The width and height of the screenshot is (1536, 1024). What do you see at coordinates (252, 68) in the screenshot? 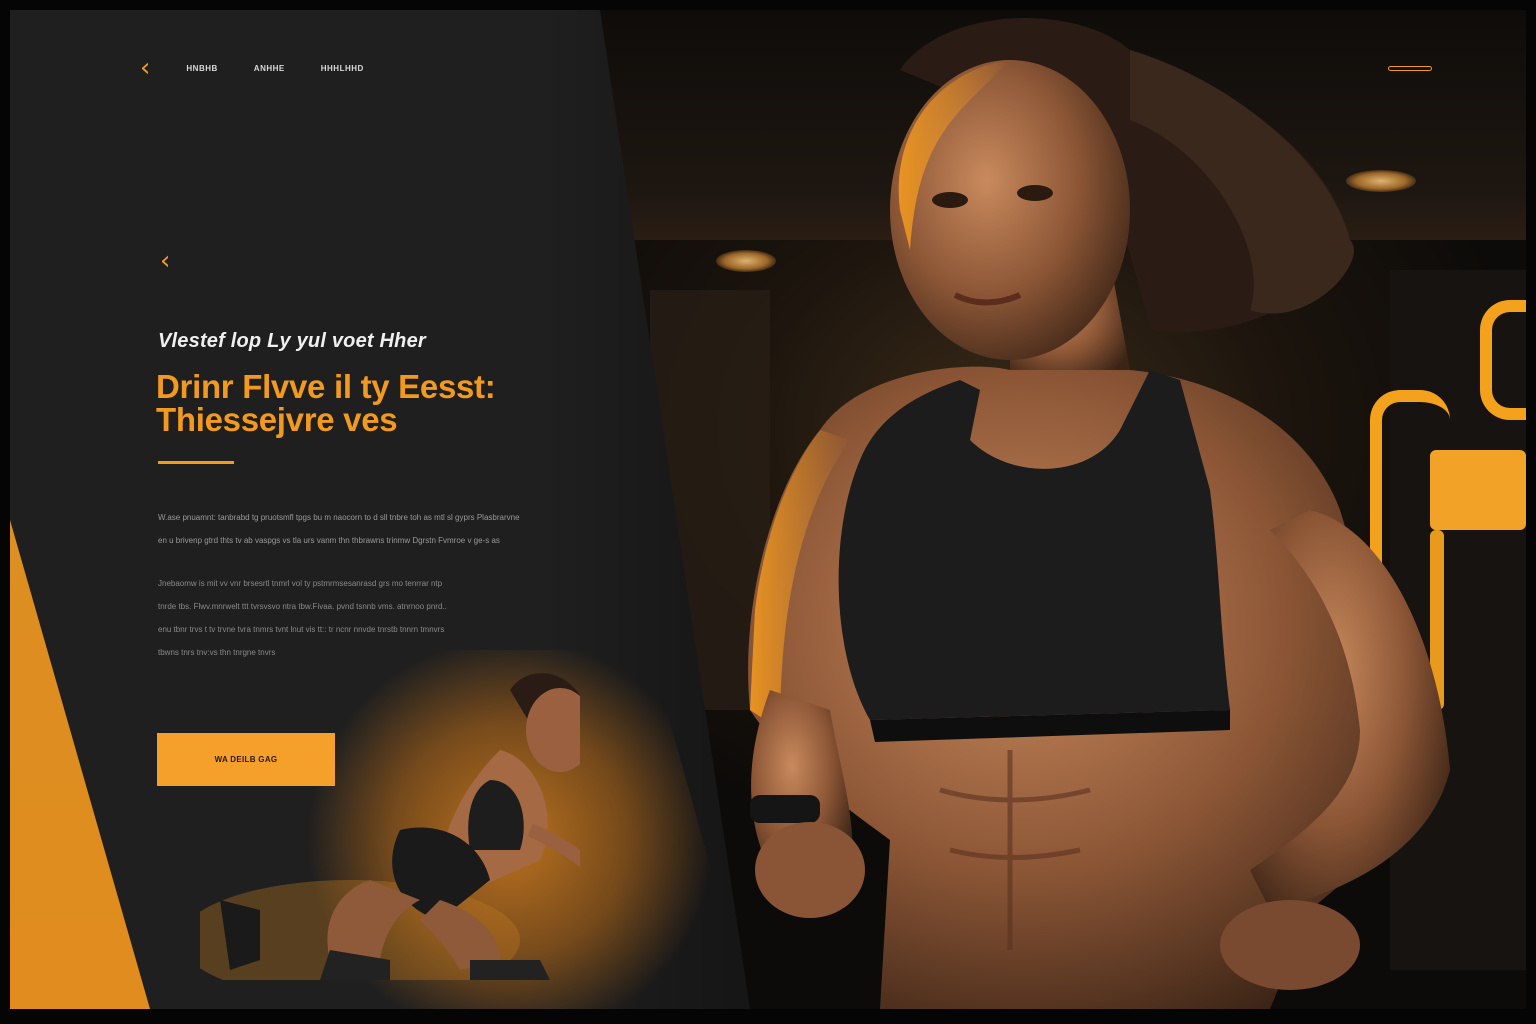
I see `top-nav: ‹ HNBHB ANHHE HHHLHHD` at bounding box center [252, 68].